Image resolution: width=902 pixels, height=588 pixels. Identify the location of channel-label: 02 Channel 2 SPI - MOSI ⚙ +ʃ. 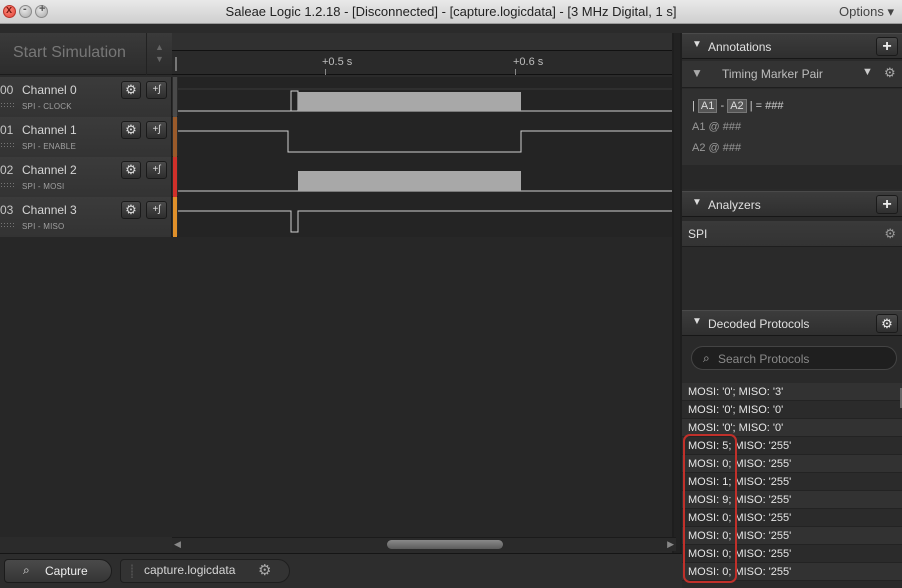
(86, 177).